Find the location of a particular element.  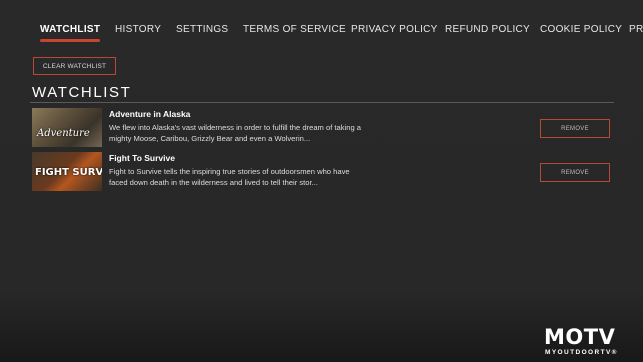

video-thumbnail: FIGHT SURVIVE is located at coordinates (67, 171).